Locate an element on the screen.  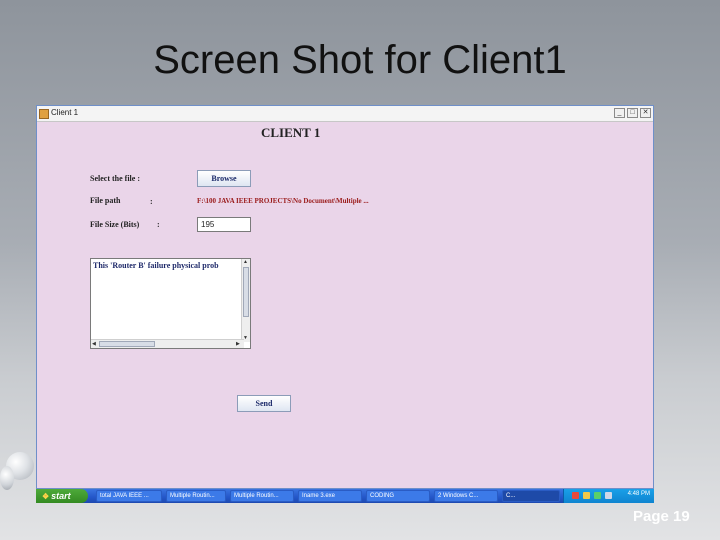
page-number: Page 19 is located at coordinates (661, 516).